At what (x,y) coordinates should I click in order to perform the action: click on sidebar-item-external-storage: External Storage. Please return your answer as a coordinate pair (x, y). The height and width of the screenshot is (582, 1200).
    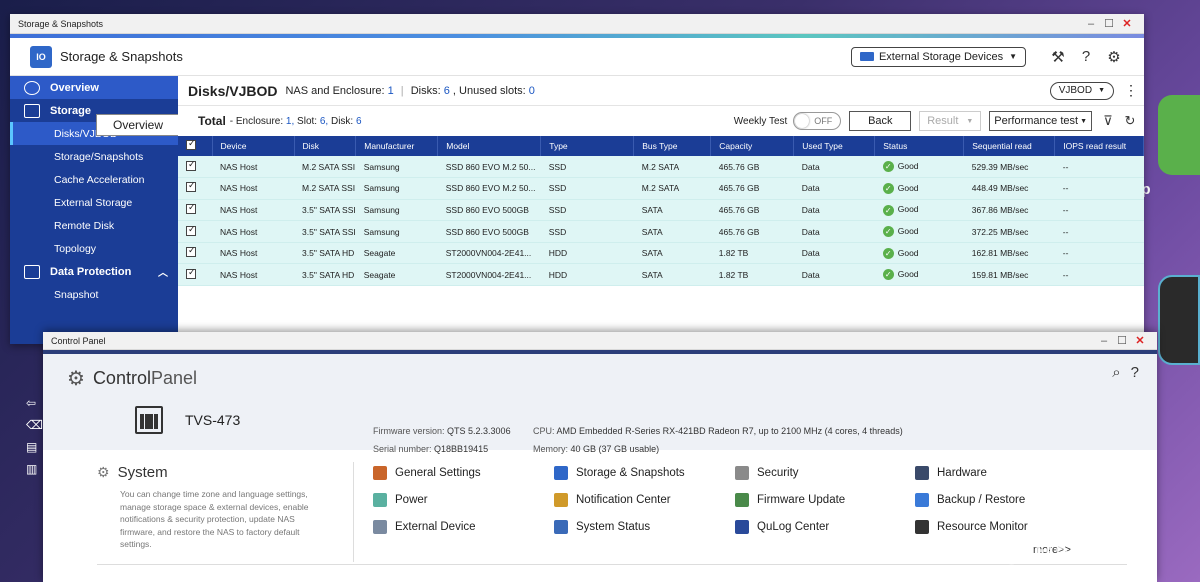
    Looking at the image, I should click on (94, 202).